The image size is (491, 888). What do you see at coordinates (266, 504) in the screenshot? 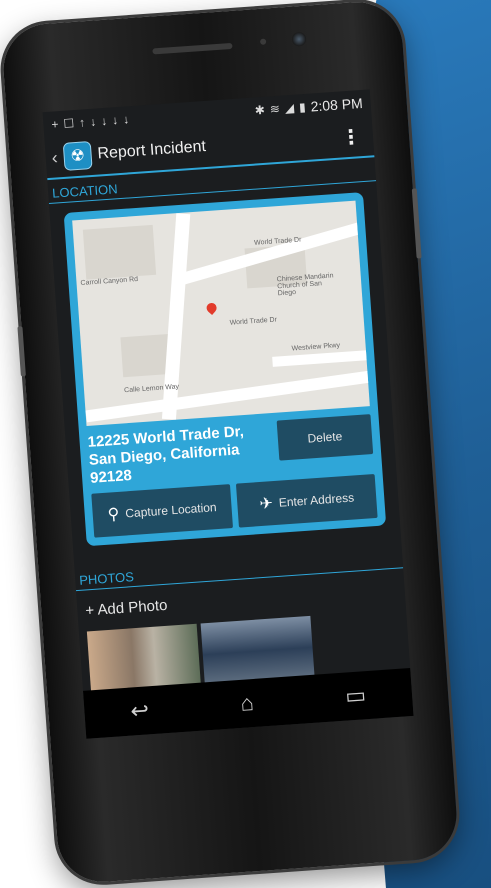
I see `pushpin-icon: ✈` at bounding box center [266, 504].